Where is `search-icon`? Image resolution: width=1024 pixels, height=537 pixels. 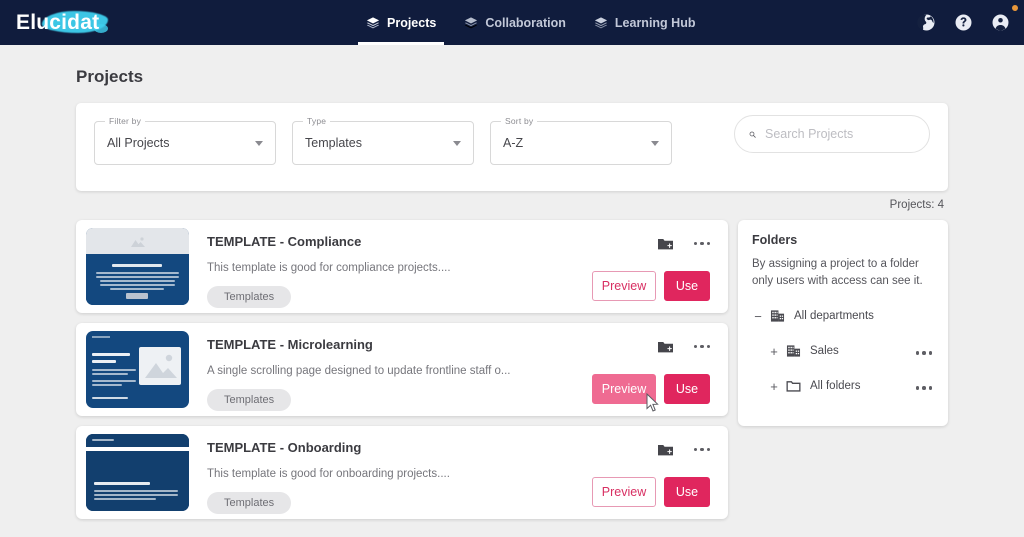
search-icon is located at coordinates (752, 134).